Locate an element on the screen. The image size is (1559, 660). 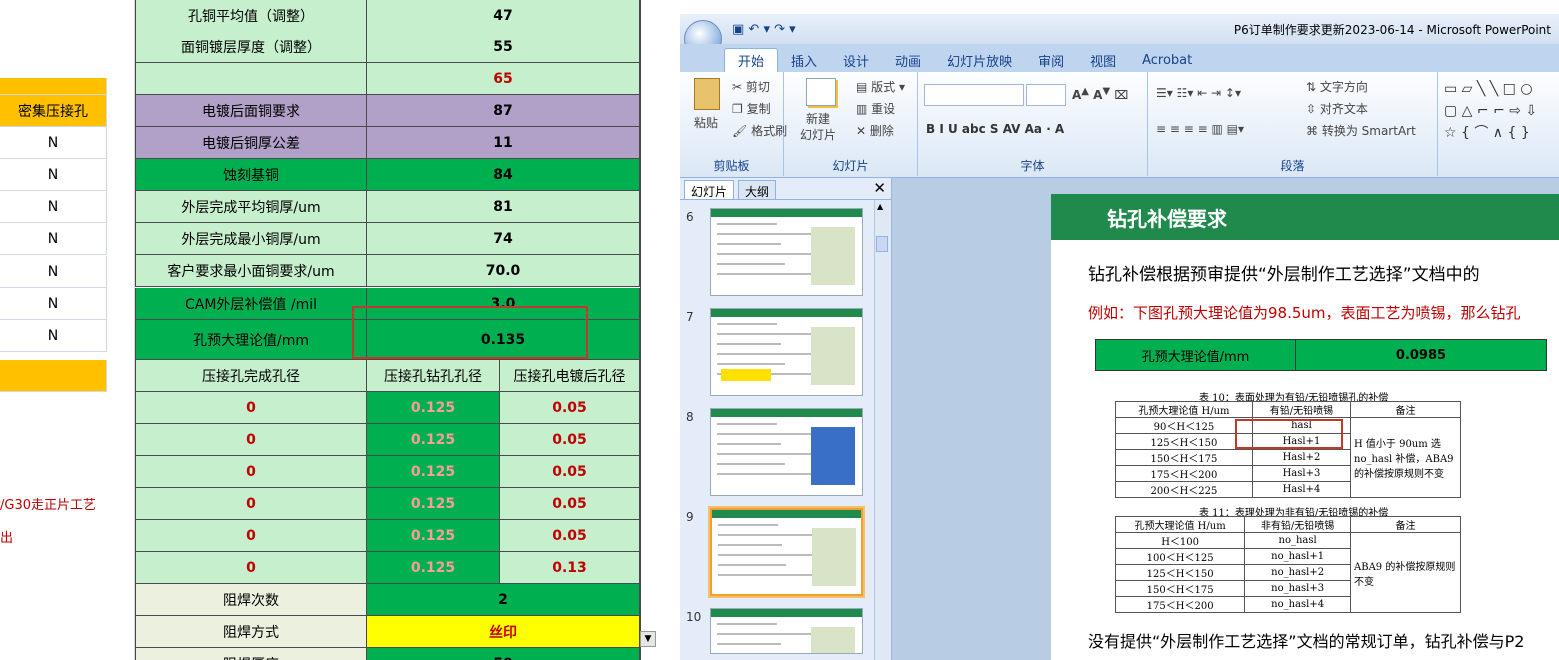
press-header-cell: 压接孔钻孔孔径 is located at coordinates (433, 376).